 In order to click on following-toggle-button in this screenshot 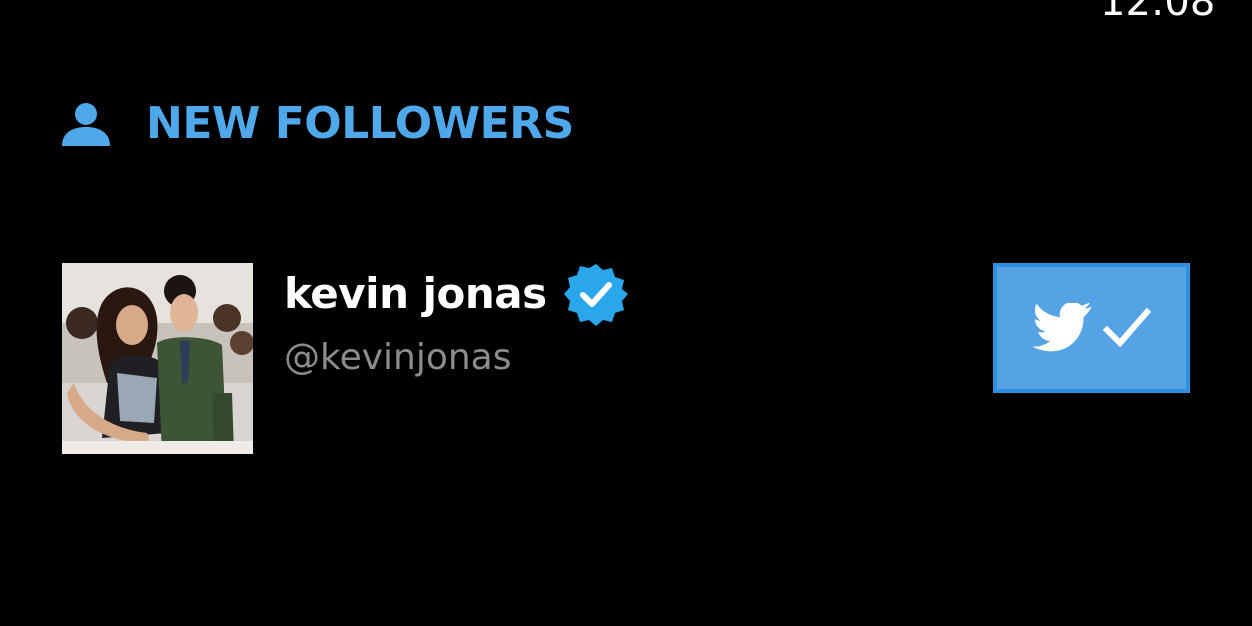, I will do `click(1091, 328)`.